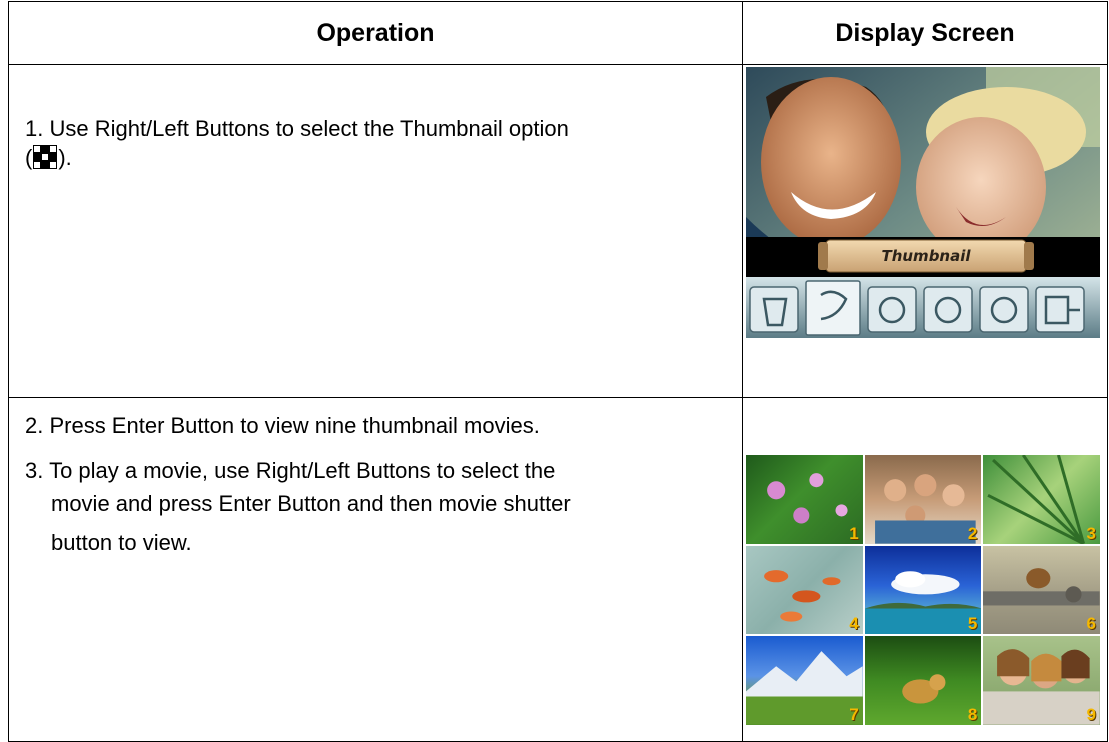 This screenshot has width=1109, height=742. I want to click on thumbnail-1: 1, so click(804, 499).